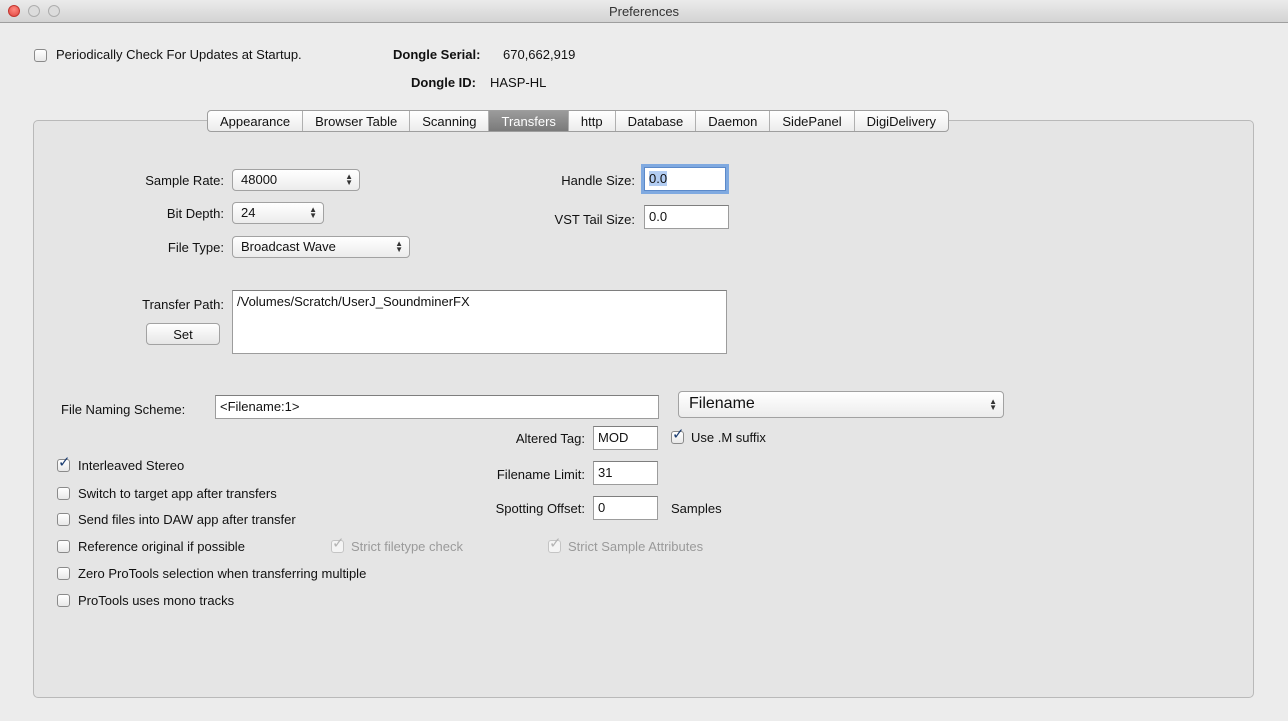 This screenshot has width=1288, height=721. What do you see at coordinates (195, 247) in the screenshot?
I see `file-type-label: File Type:` at bounding box center [195, 247].